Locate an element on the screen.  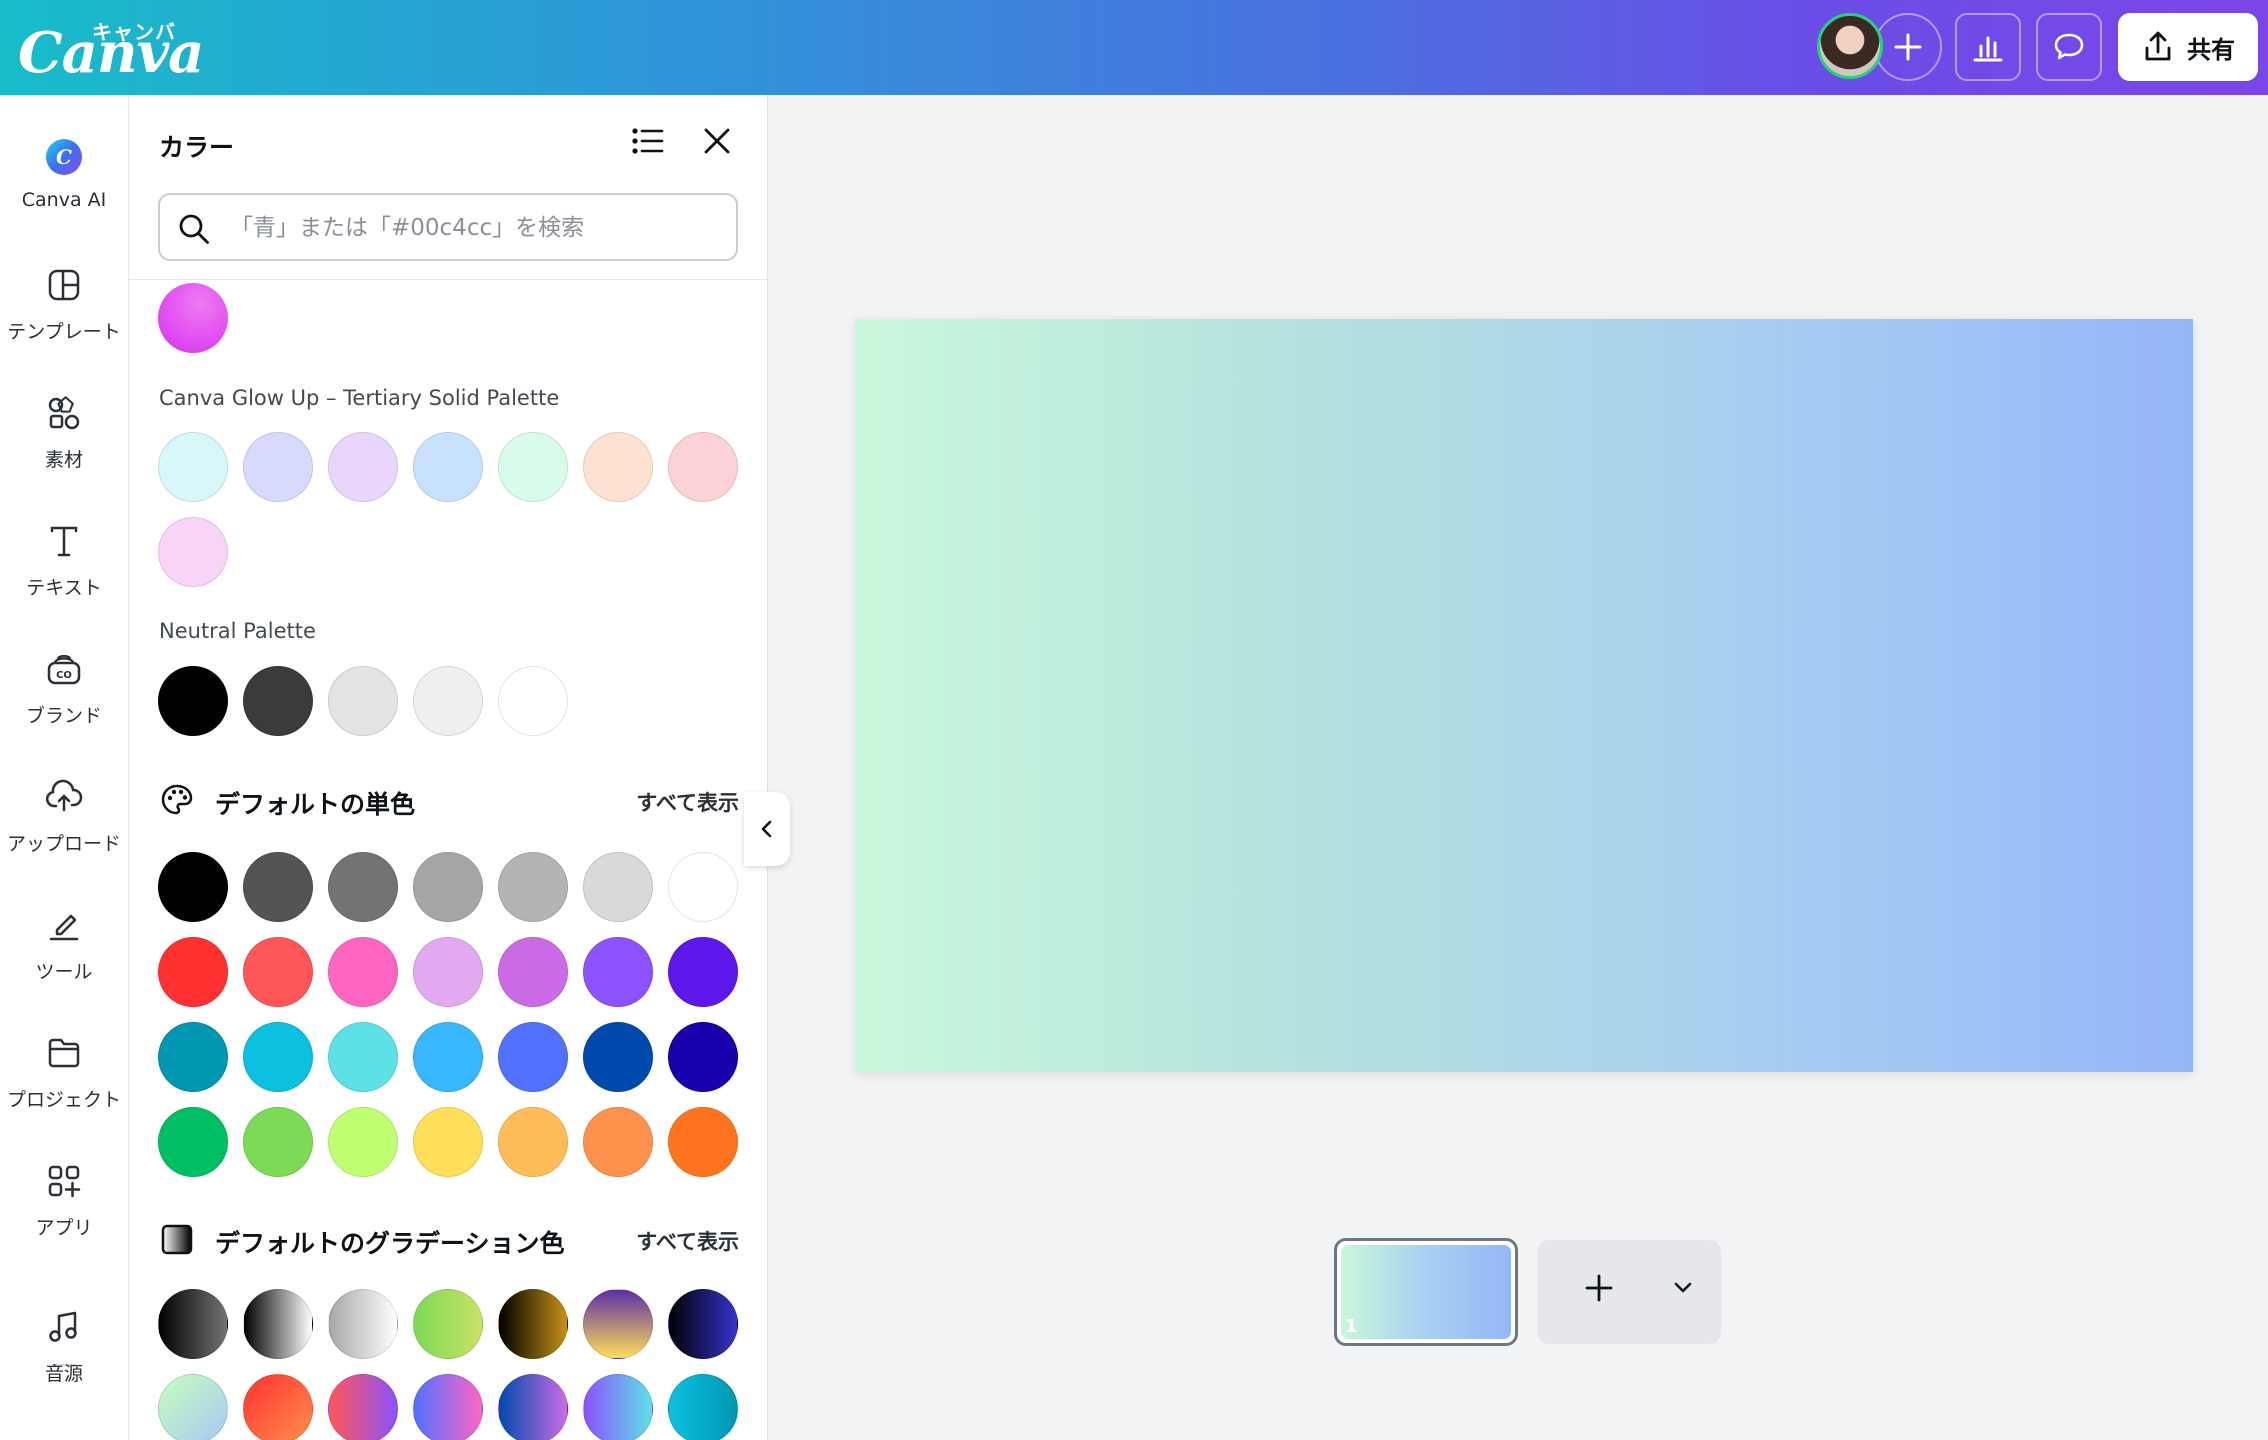
chevron-down-icon is located at coordinates (1683, 1288).